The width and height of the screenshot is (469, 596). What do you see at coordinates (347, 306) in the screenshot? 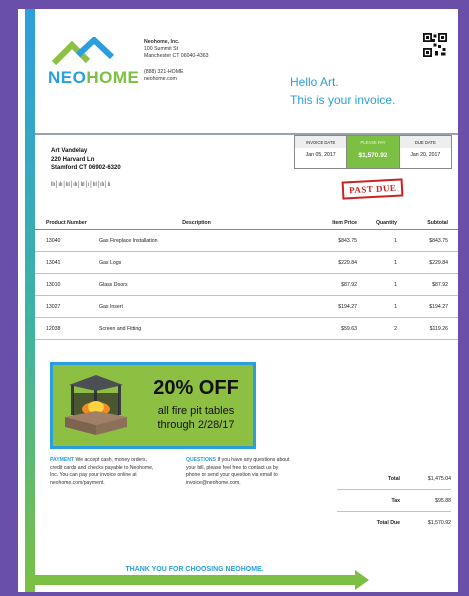
I see `item-price: $194.27` at bounding box center [347, 306].